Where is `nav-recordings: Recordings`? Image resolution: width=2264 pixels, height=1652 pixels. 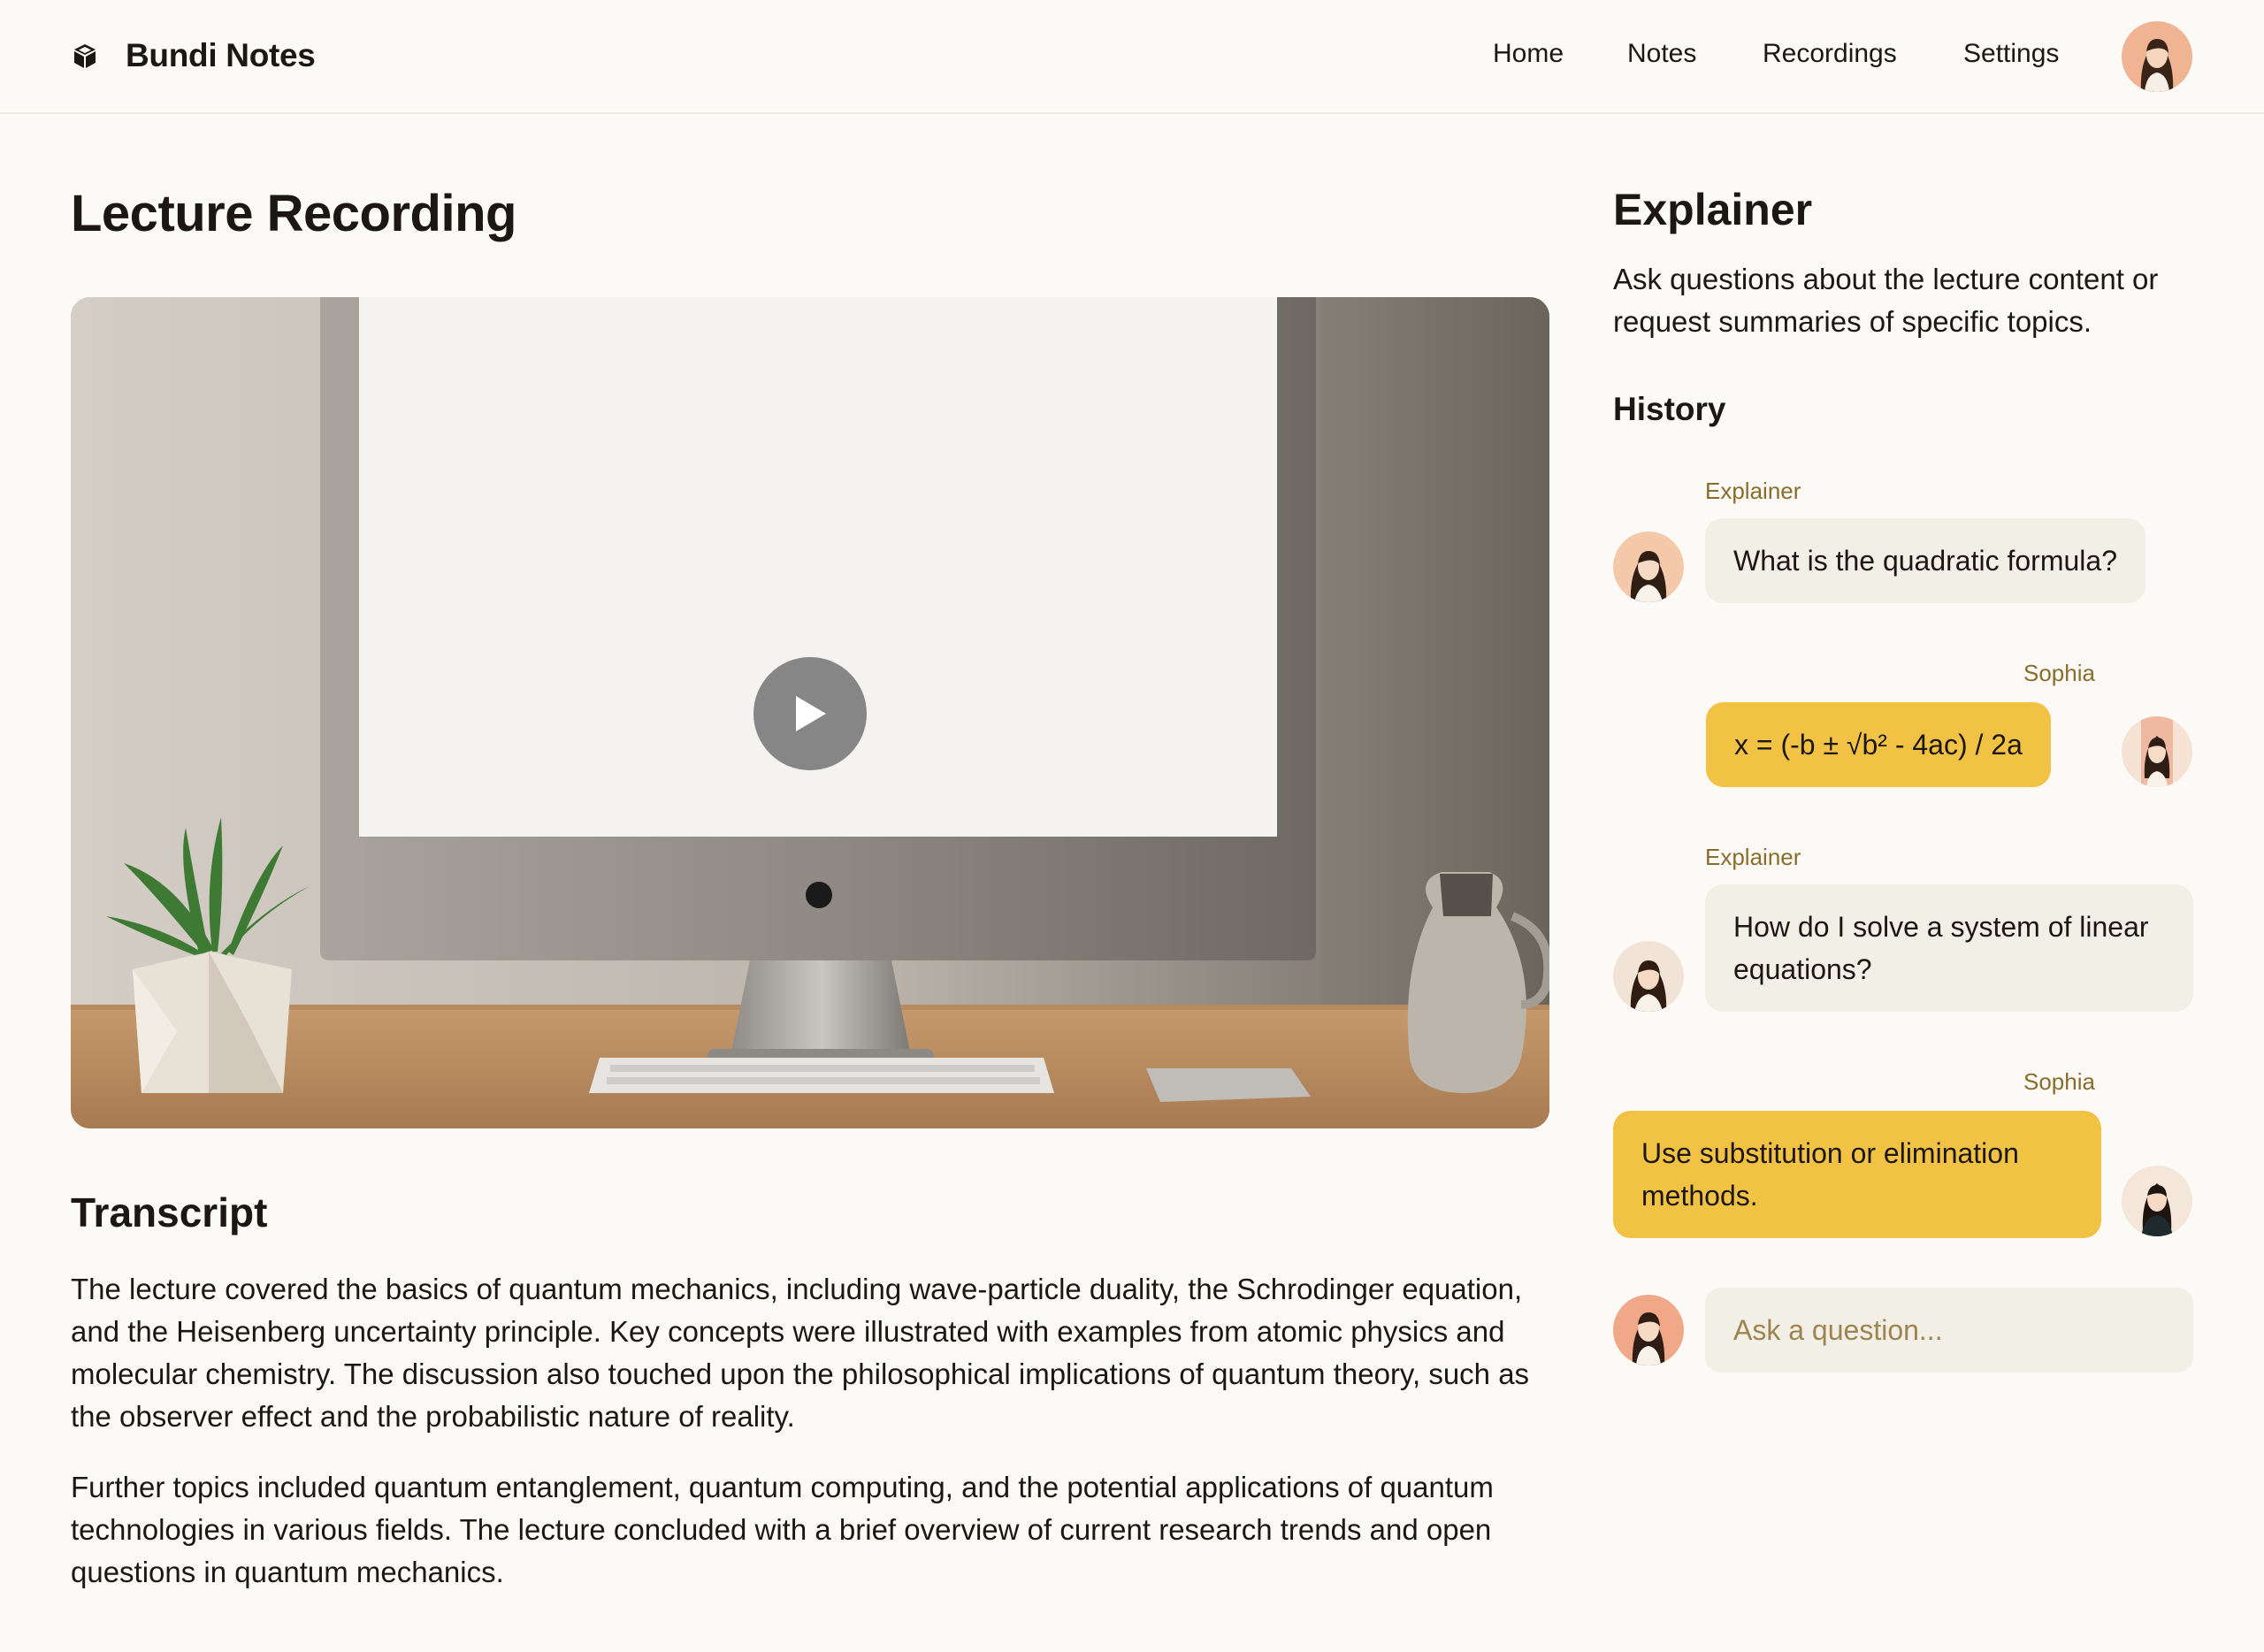
nav-recordings: Recordings is located at coordinates (1830, 54).